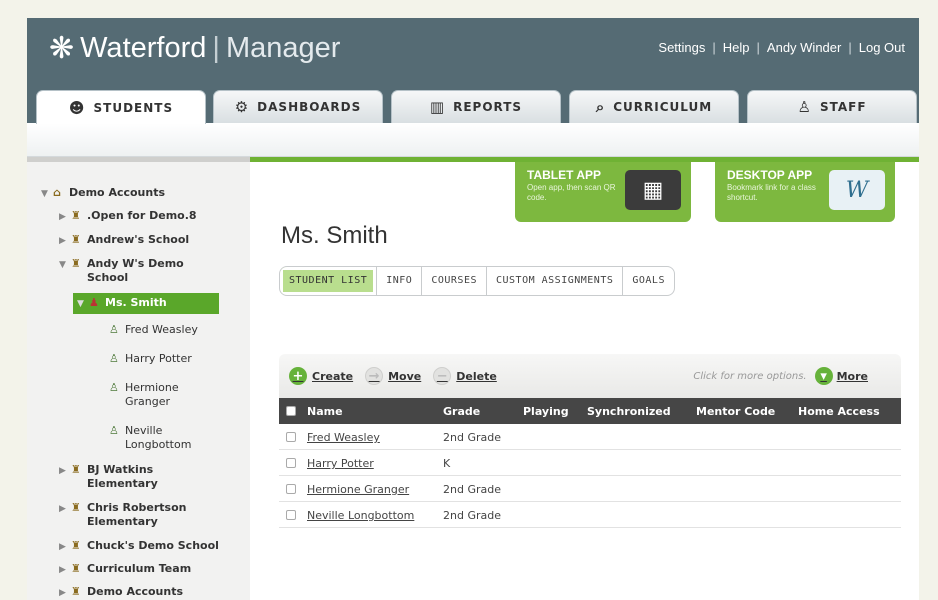 The width and height of the screenshot is (938, 600). What do you see at coordinates (654, 106) in the screenshot?
I see `tab-curriculum: ⌕ CURRICULUM` at bounding box center [654, 106].